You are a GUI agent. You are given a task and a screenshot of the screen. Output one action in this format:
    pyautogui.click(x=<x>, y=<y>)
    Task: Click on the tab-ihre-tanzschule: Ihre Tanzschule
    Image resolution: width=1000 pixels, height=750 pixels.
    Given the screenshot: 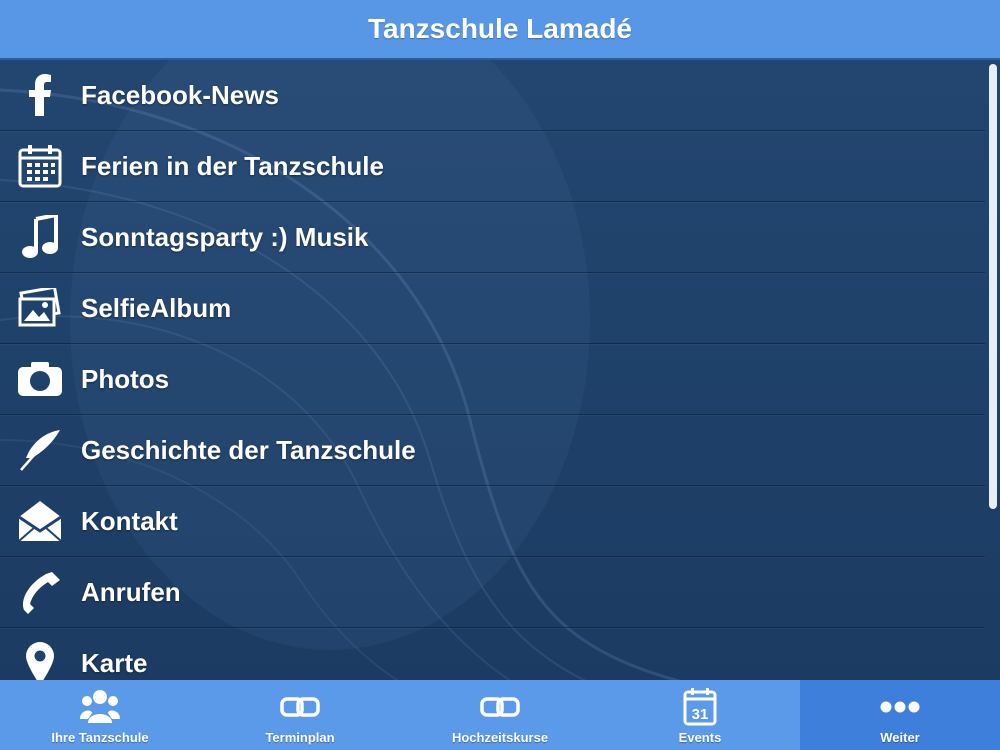 What is the action you would take?
    pyautogui.click(x=100, y=715)
    